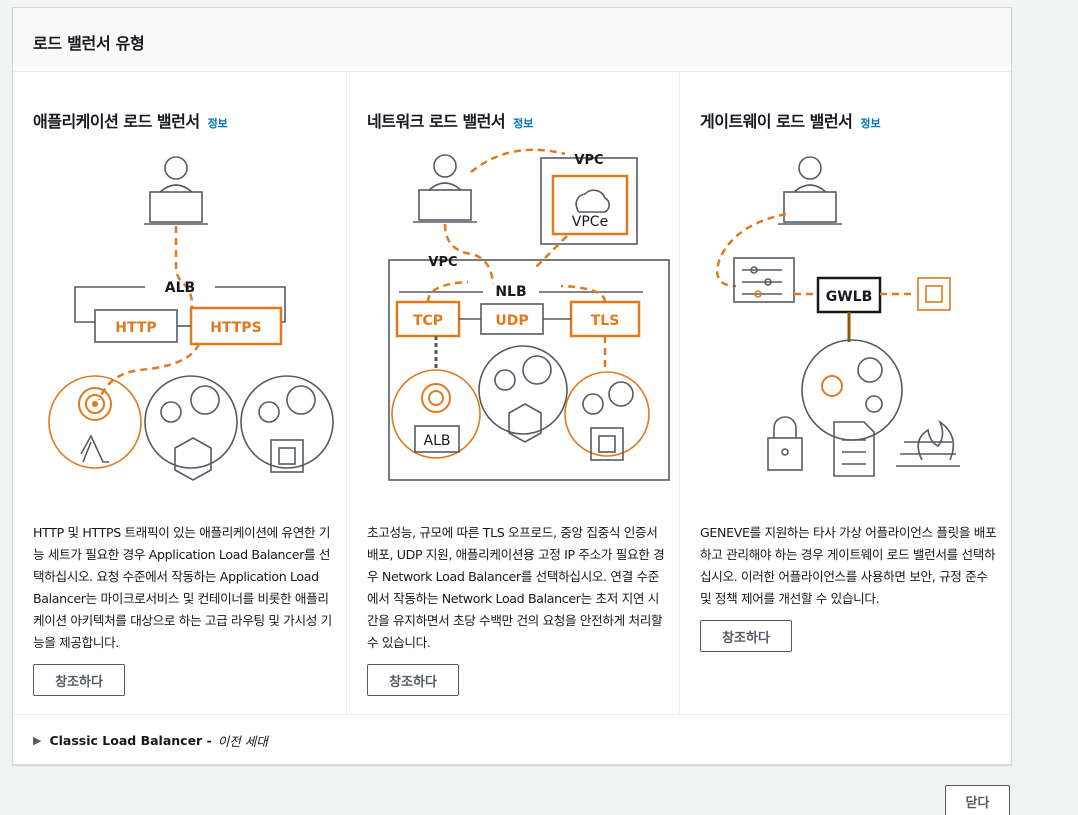  Describe the element at coordinates (928, 443) in the screenshot. I see `firewall-icon` at that location.